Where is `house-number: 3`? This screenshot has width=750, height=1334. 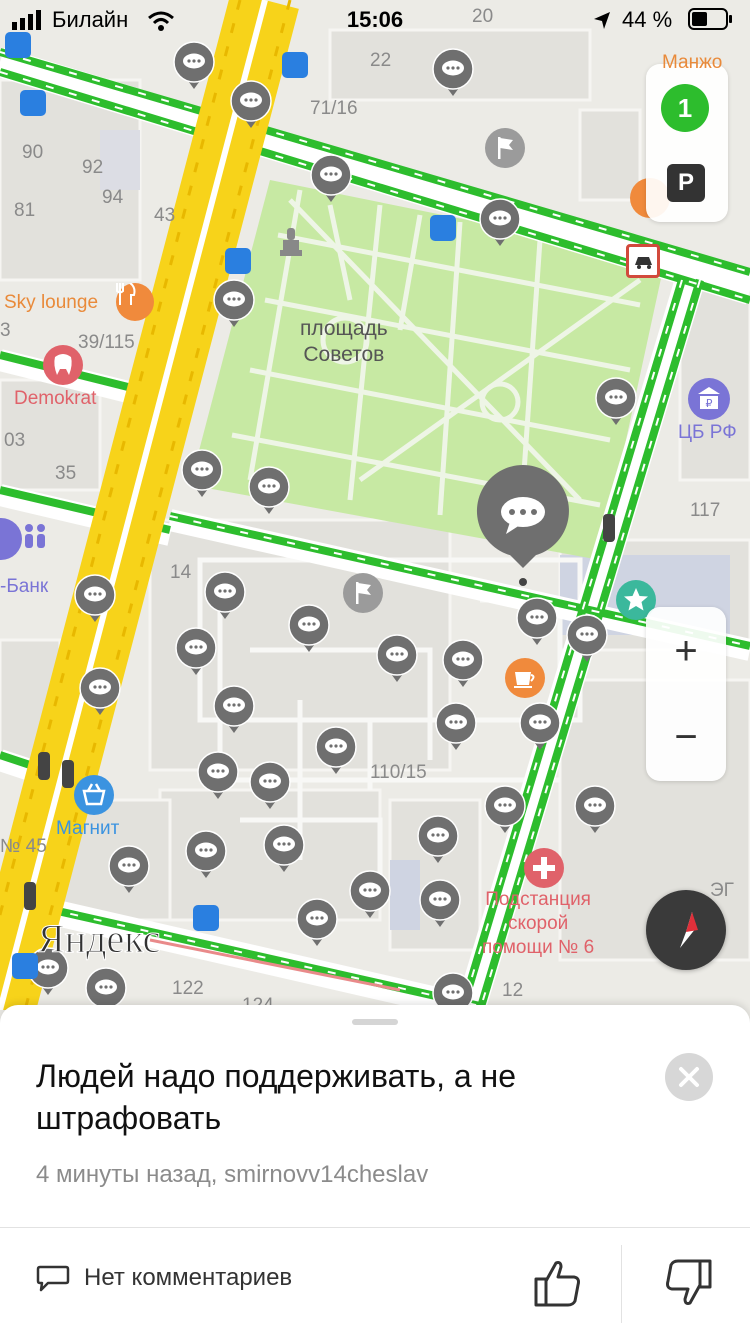 house-number: 3 is located at coordinates (5, 330).